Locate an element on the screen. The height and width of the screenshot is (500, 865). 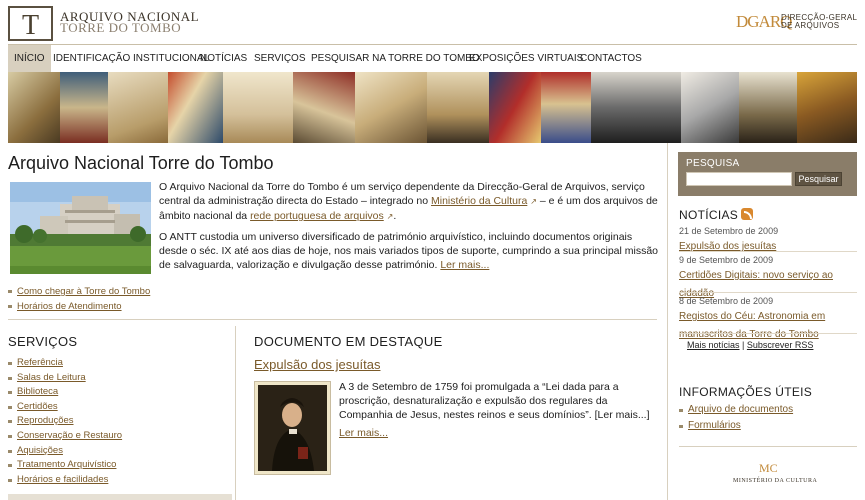
building-photo is located at coordinates (80, 228).